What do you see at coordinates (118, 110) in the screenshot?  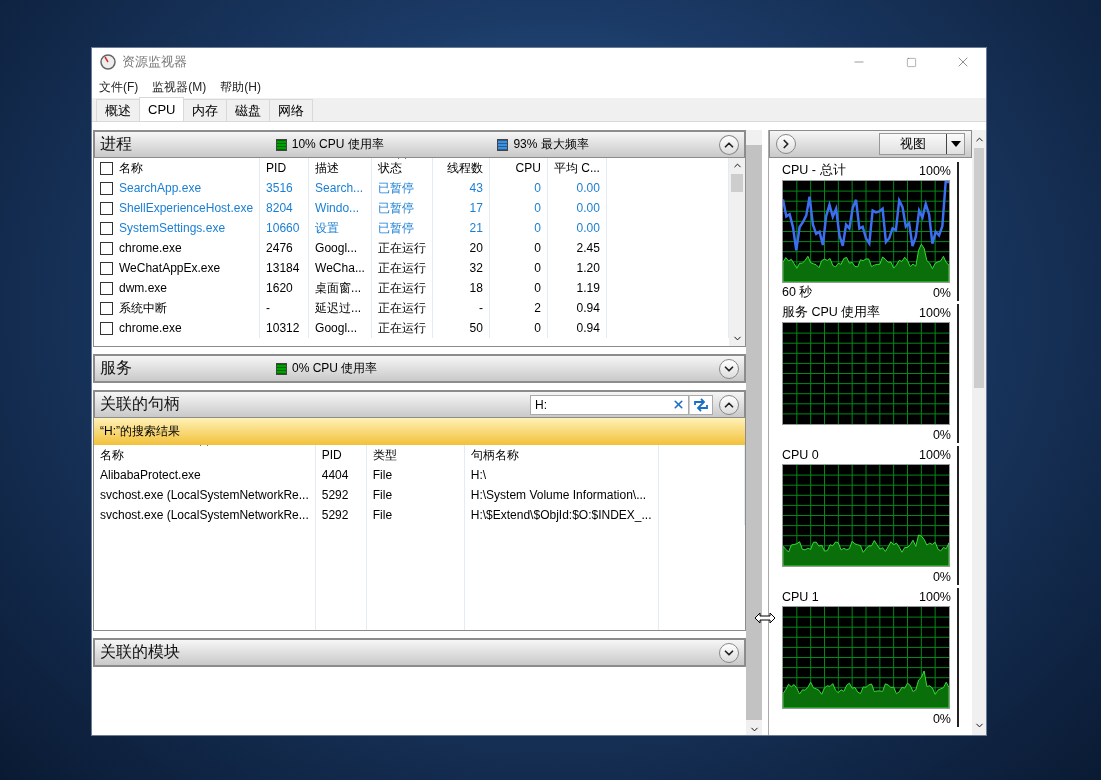 I see `tab: 概述` at bounding box center [118, 110].